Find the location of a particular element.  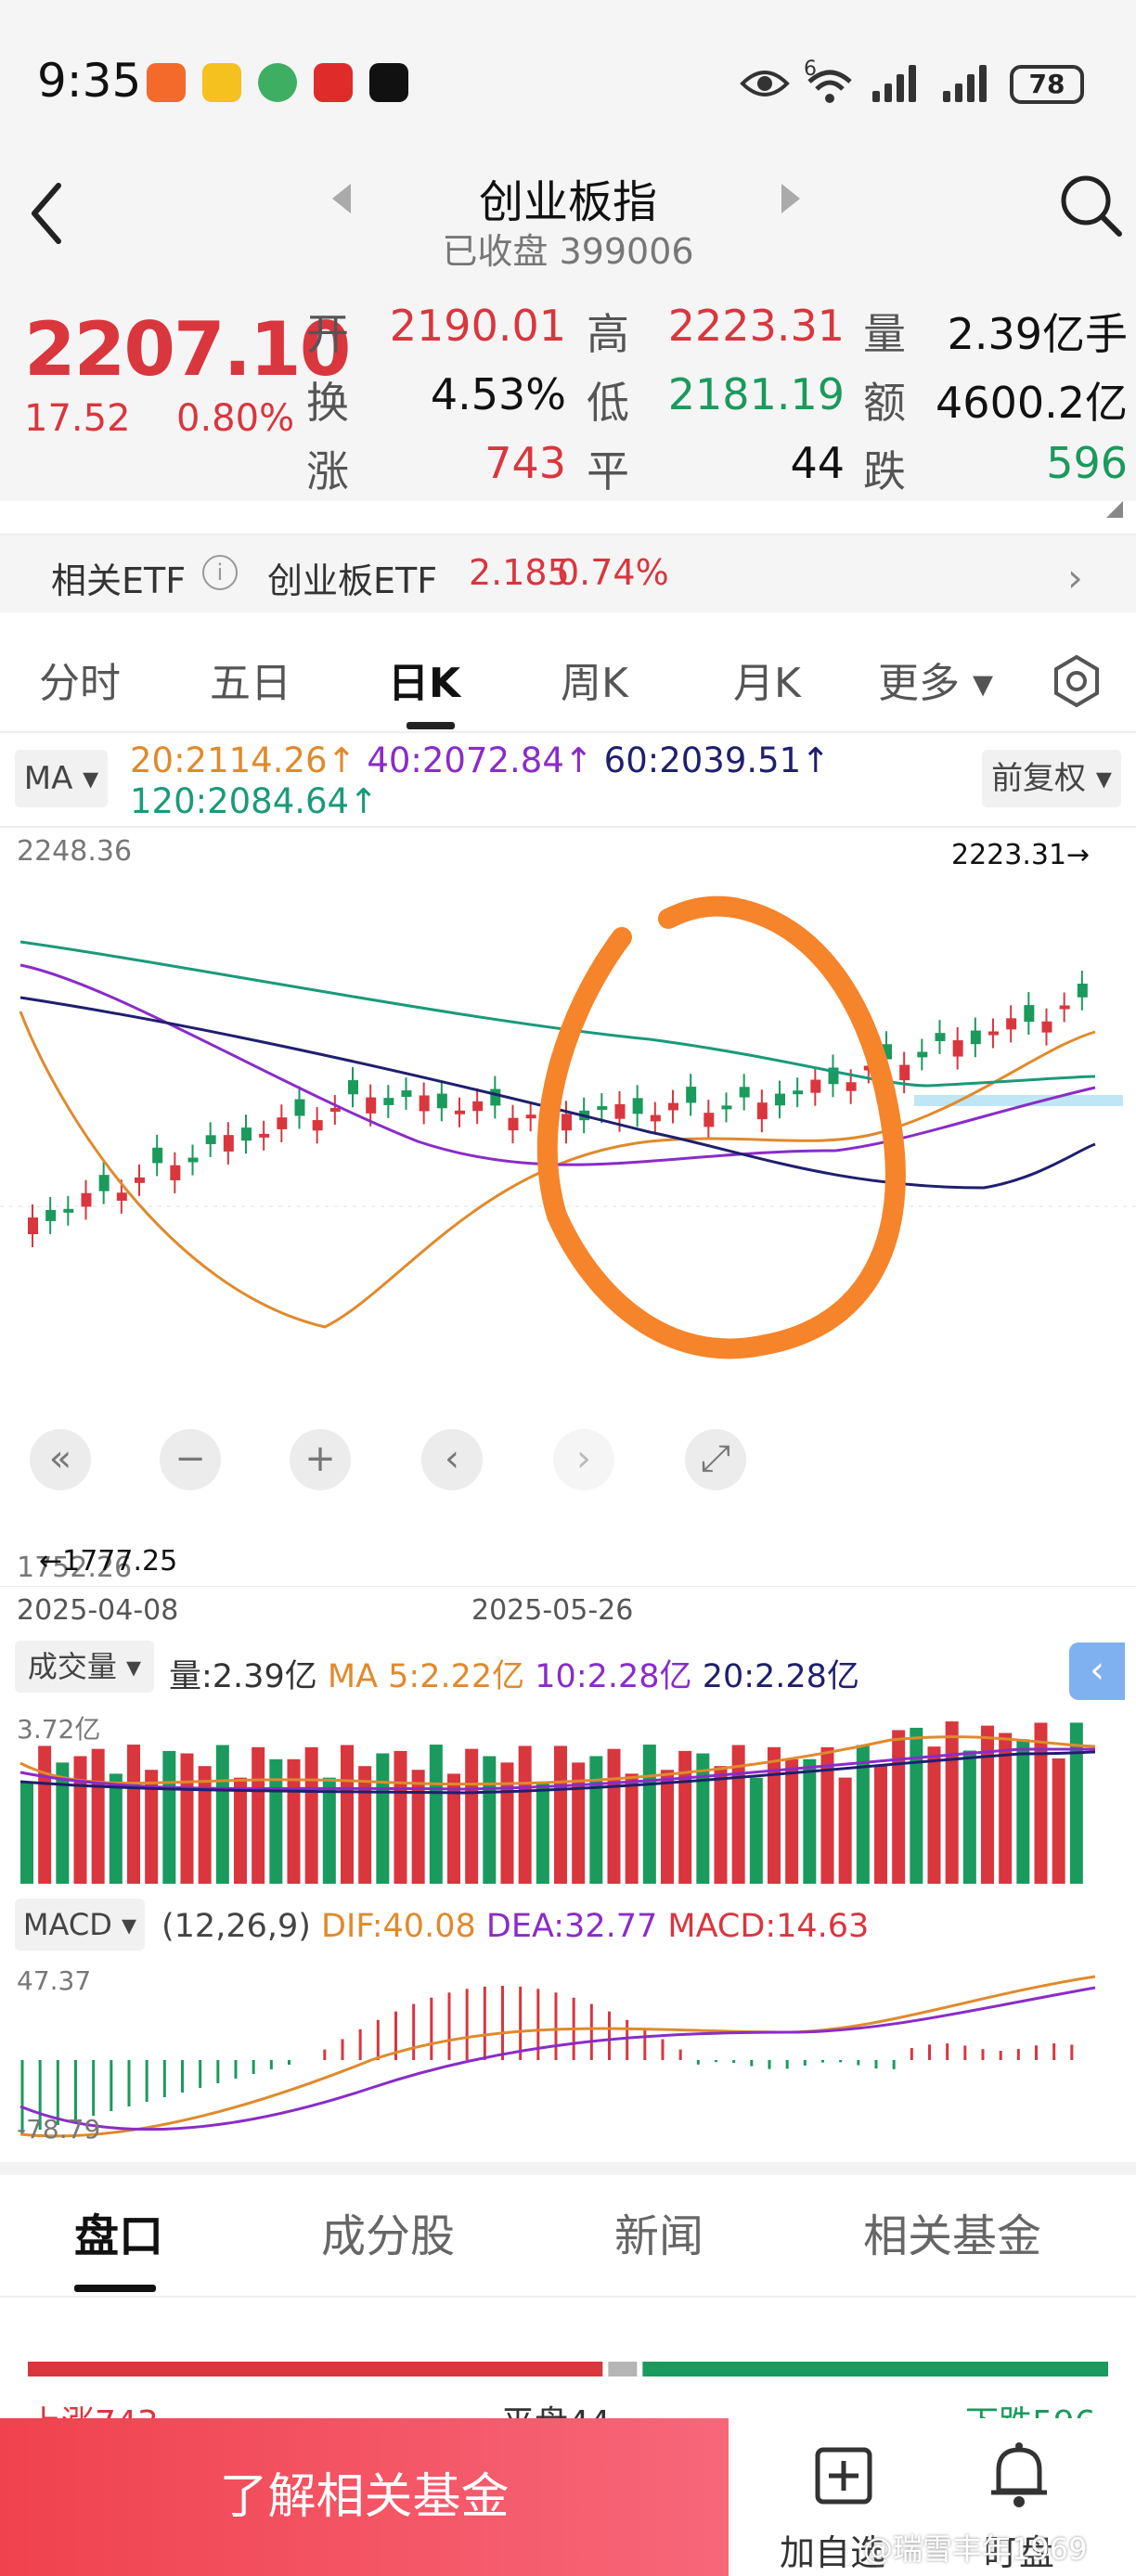

watermark: @瑞雪丰年1969 is located at coordinates (975, 2549).